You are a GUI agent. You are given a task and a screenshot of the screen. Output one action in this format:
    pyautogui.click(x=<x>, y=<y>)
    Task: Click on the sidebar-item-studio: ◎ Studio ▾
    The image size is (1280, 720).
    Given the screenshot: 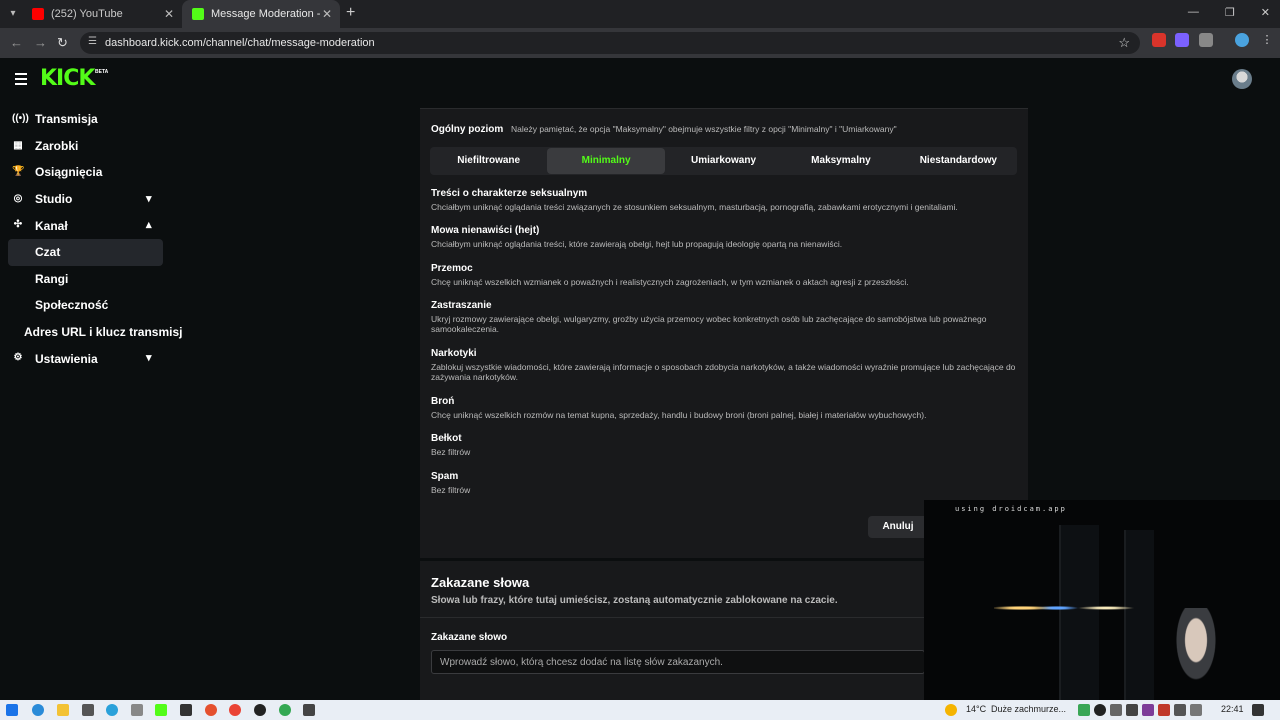 What is the action you would take?
    pyautogui.click(x=85, y=199)
    